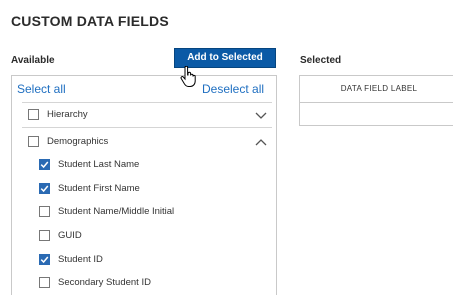 Image resolution: width=453 pixels, height=295 pixels. What do you see at coordinates (376, 89) in the screenshot?
I see `data-field-label-header: DATA FIELD LABEL` at bounding box center [376, 89].